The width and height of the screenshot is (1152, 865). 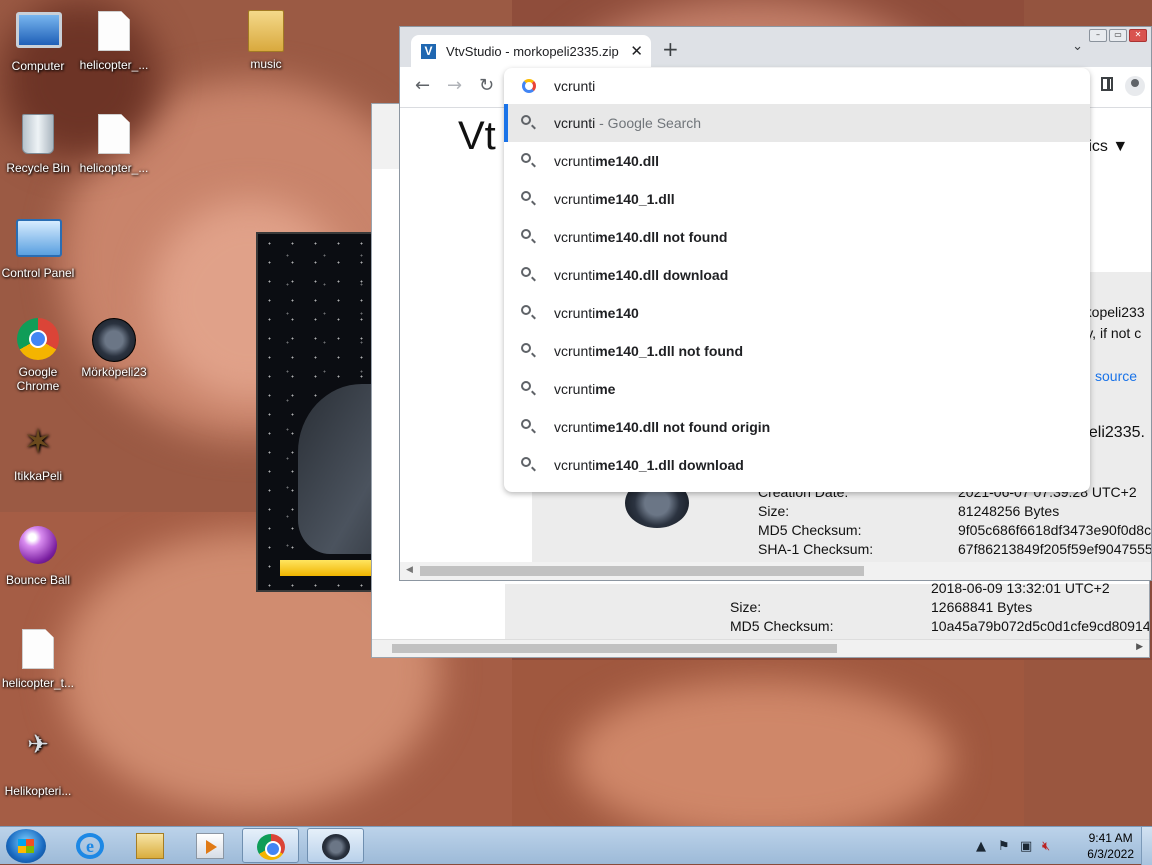 What do you see at coordinates (797, 275) in the screenshot?
I see `suggestion-item: vcruntime140.dll download` at bounding box center [797, 275].